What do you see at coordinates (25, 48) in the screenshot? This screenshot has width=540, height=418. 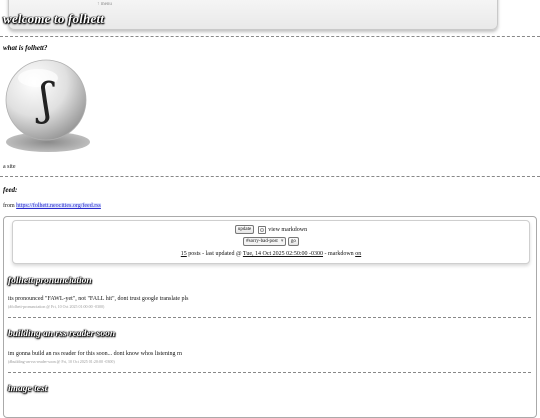 I see `about-heading: what is folhett?` at bounding box center [25, 48].